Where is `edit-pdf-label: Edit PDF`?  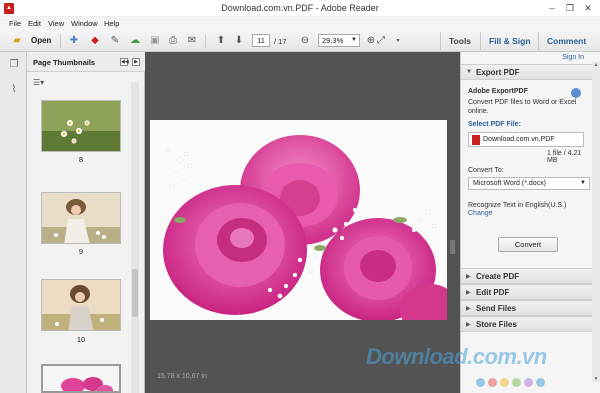 edit-pdf-label: Edit PDF is located at coordinates (493, 292).